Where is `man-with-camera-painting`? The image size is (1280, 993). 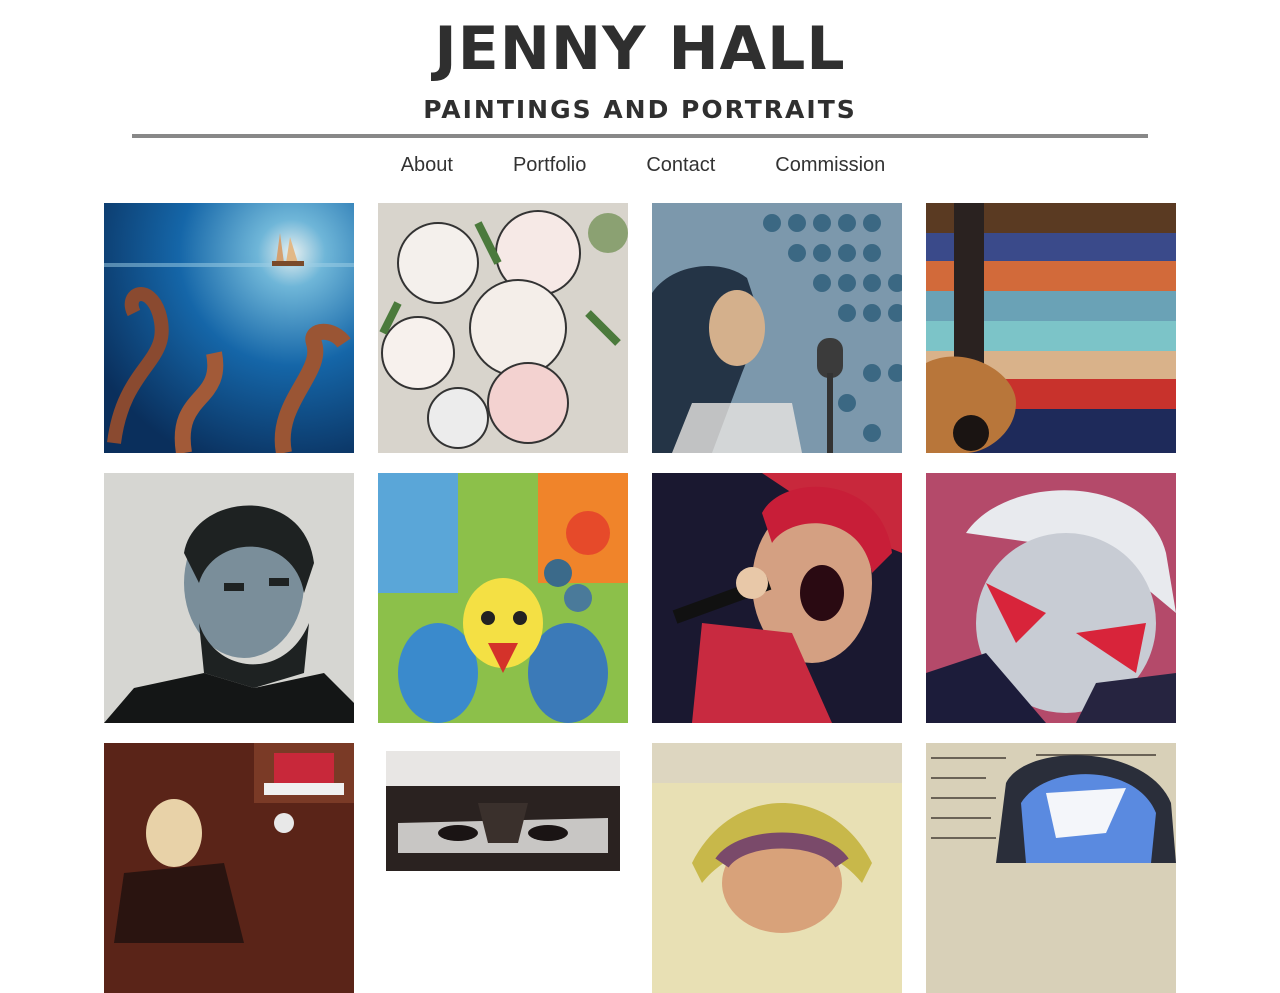
man-with-camera-painting is located at coordinates (229, 868).